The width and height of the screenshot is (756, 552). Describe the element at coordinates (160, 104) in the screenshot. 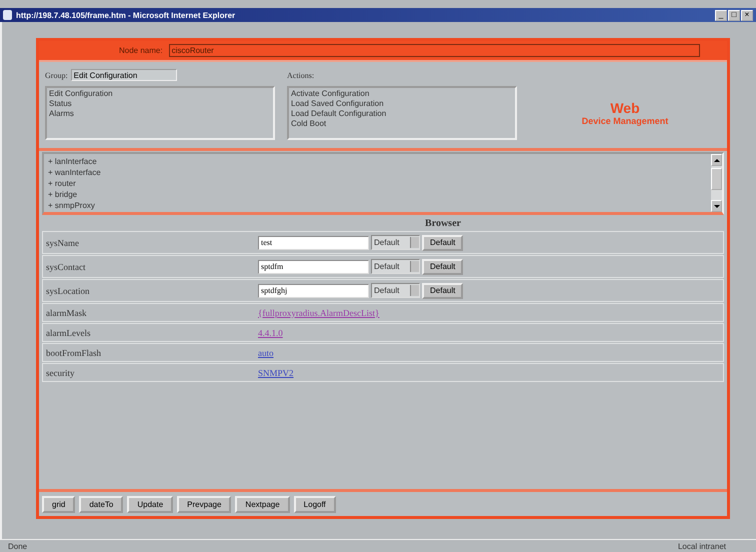

I see `list-item: Status` at that location.